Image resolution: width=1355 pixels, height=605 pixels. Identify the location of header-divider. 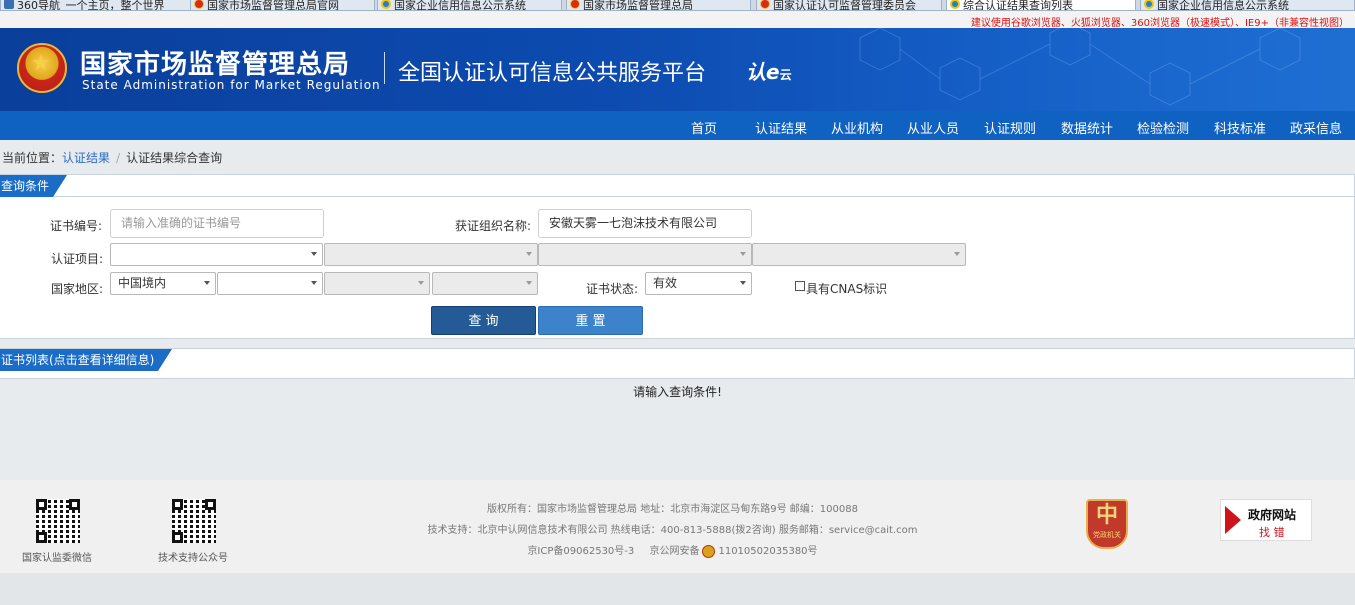
(384, 68).